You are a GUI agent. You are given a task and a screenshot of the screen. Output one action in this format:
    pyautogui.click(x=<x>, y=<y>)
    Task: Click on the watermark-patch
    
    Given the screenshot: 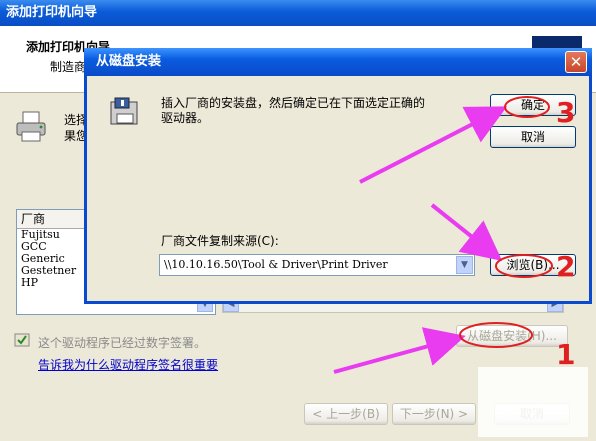 What is the action you would take?
    pyautogui.click(x=533, y=402)
    